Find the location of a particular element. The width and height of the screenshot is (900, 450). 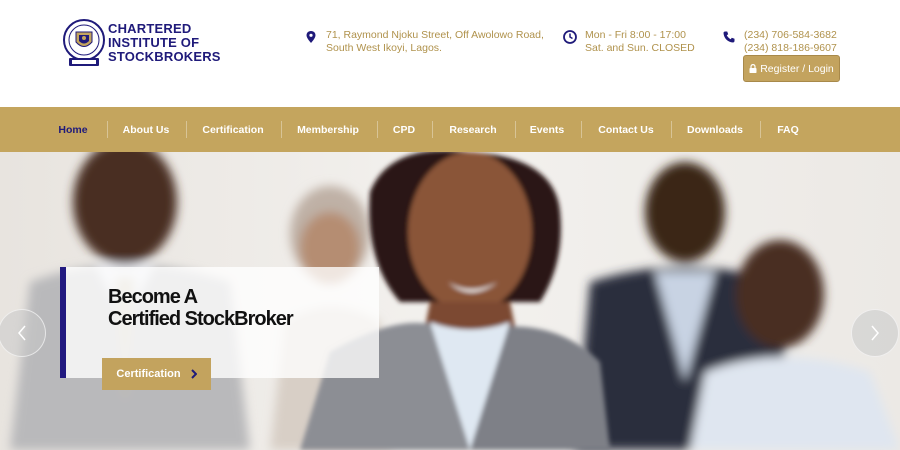

phone-line-2: (234) 818-186-9607 is located at coordinates (790, 48).